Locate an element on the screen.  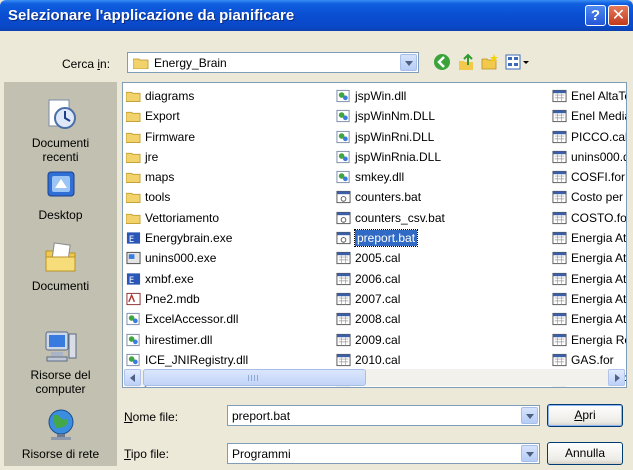
list-item: jspWin.dll is located at coordinates (390, 96).